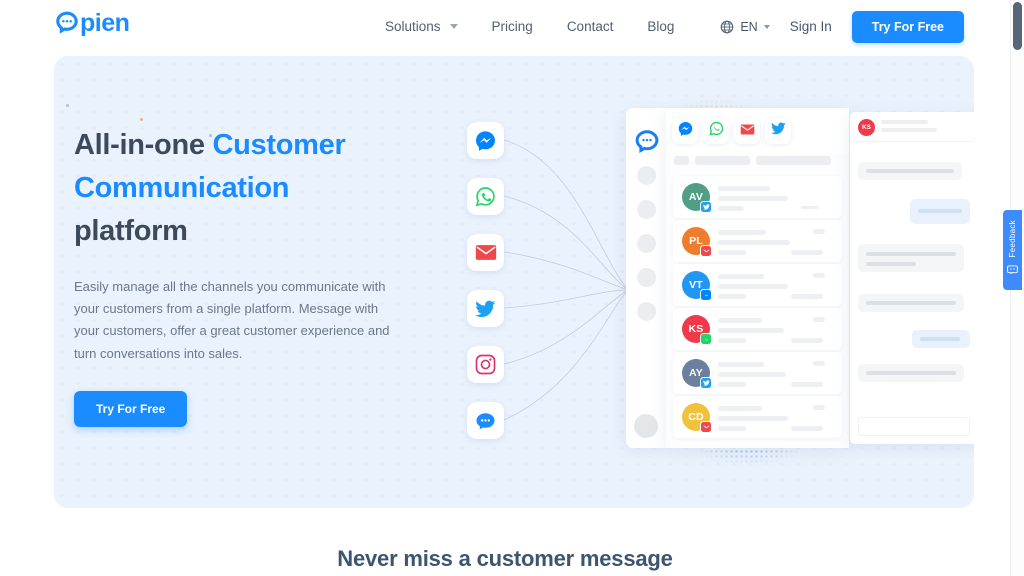 Image resolution: width=1024 pixels, height=576 pixels. I want to click on inbox-tab-messenger, so click(685, 131).